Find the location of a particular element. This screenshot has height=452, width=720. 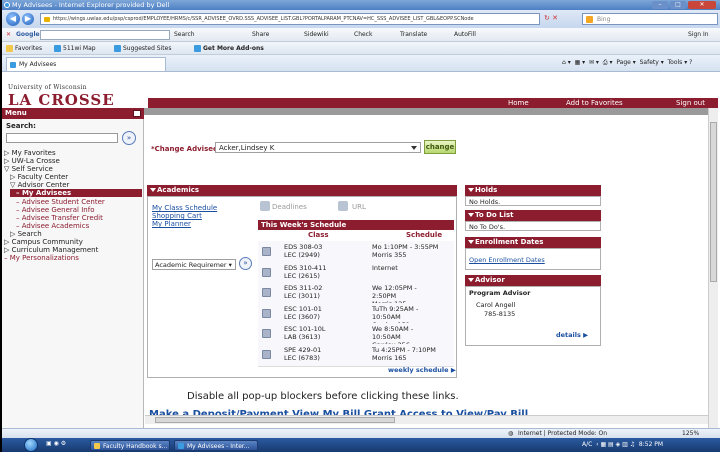

menu-item-advisee-general-info: – Advisee General Info is located at coordinates (55, 210).